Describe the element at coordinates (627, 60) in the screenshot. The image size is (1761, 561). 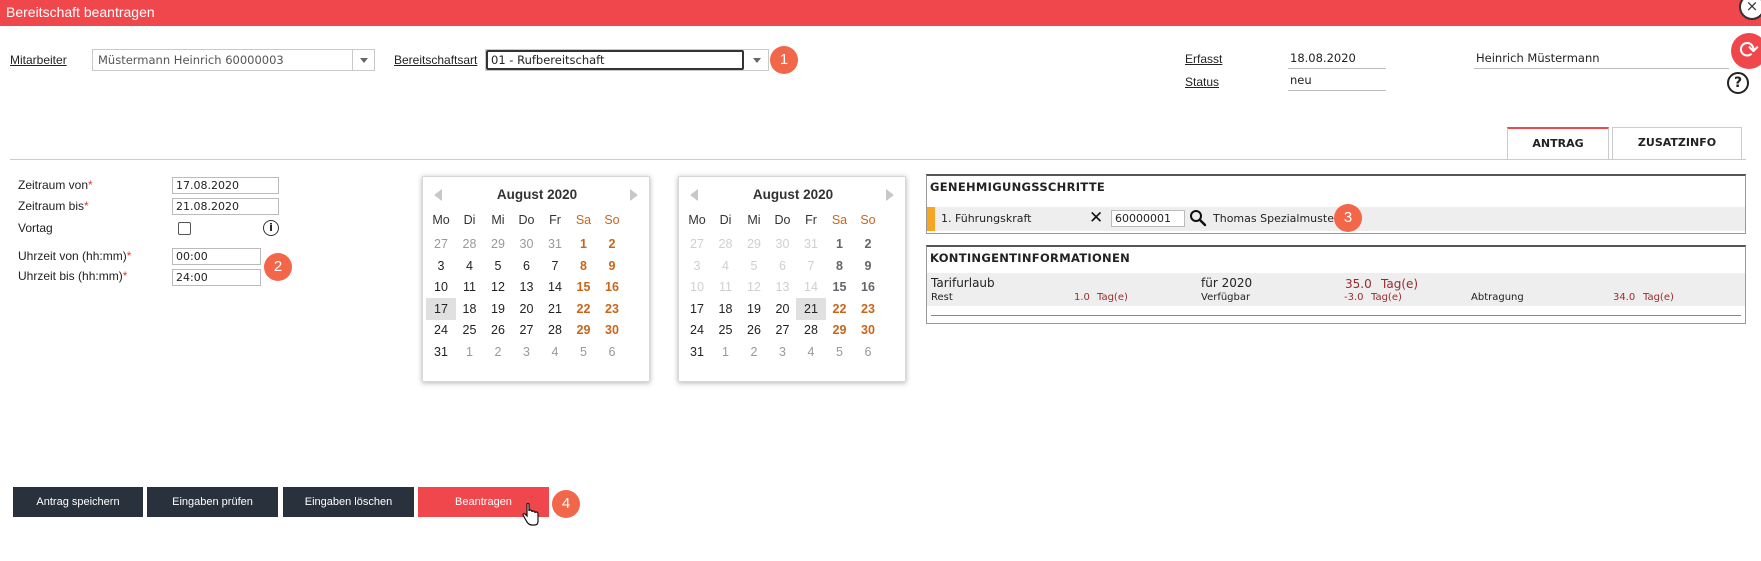
I see `bereitschaftsart-select: 01 - Rufbereitschaft` at that location.